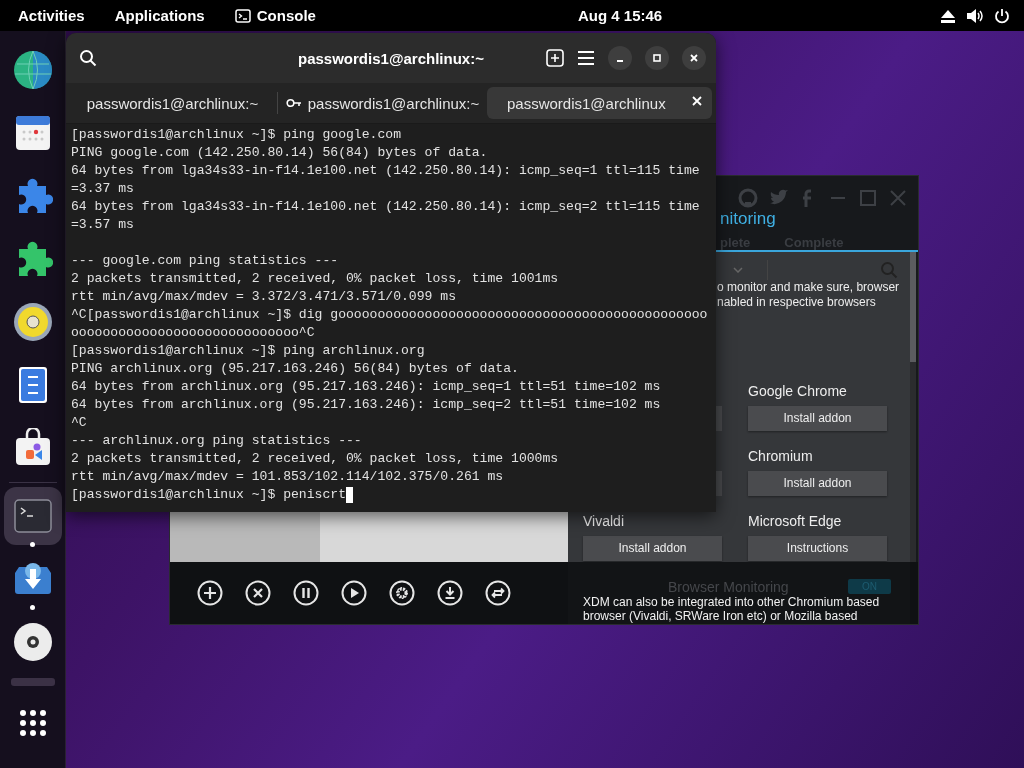 This screenshot has height=768, width=1024. What do you see at coordinates (798, 391) in the screenshot?
I see `browser-name: Google Chrome` at bounding box center [798, 391].